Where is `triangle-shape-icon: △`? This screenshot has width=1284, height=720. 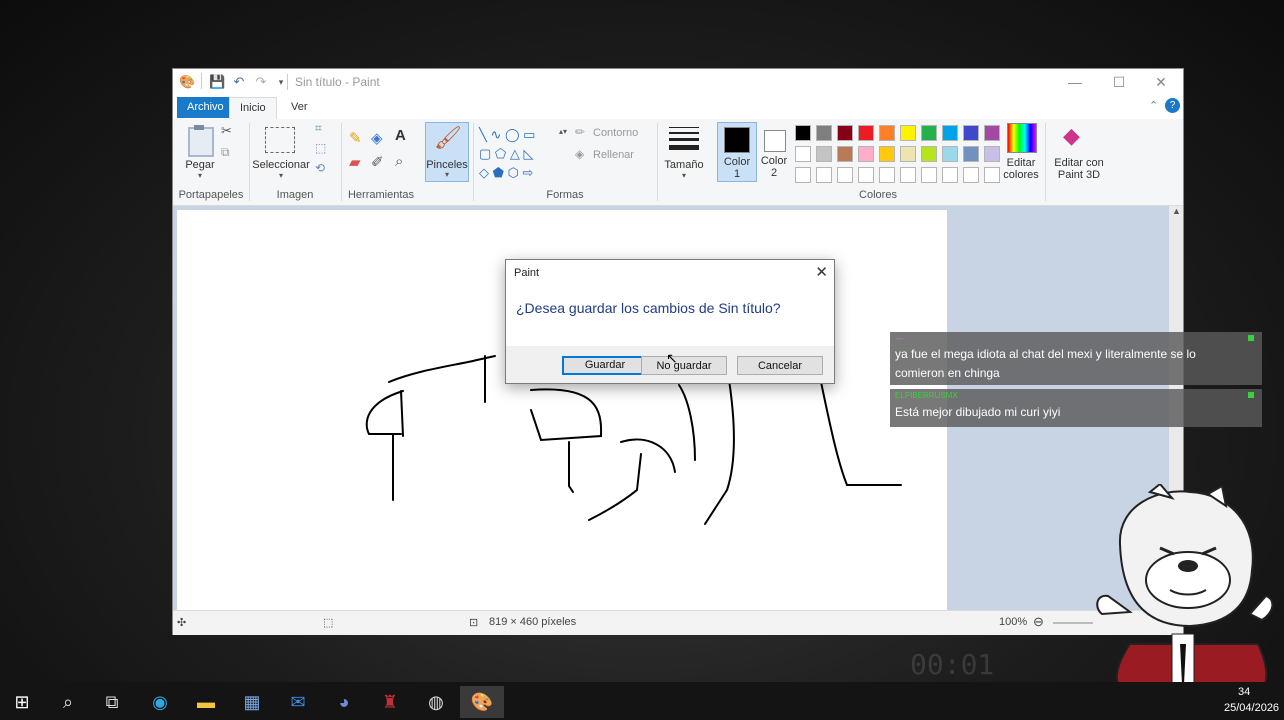
triangle-shape-icon: △ is located at coordinates (515, 153).